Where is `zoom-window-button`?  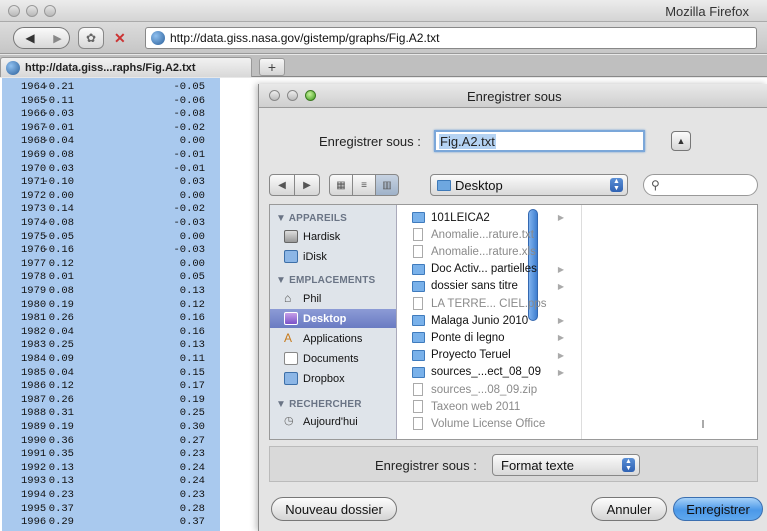
zoom-window-button is located at coordinates (50, 11).